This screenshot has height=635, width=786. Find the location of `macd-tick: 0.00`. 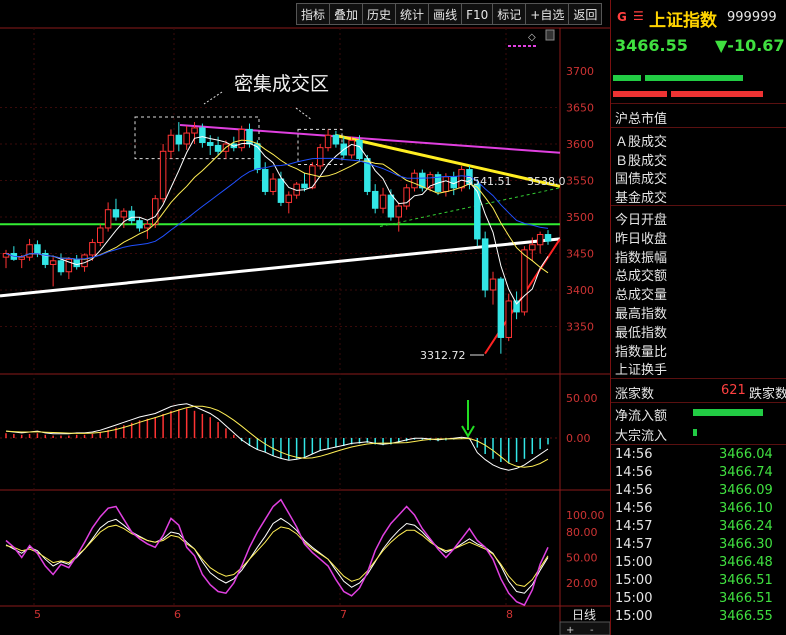

macd-tick: 0.00 is located at coordinates (578, 438).